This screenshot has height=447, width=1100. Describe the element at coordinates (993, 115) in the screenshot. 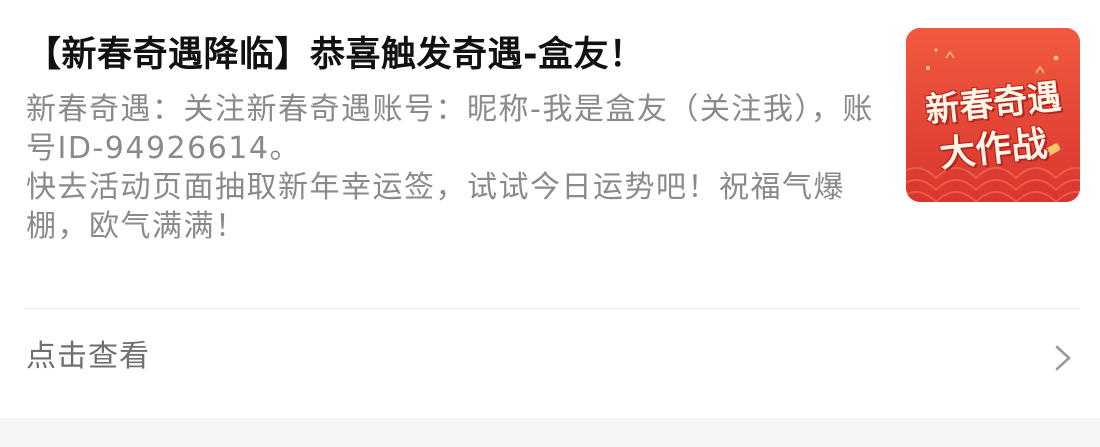

I see `event-thumbnail: 新春奇遇 大作战` at that location.